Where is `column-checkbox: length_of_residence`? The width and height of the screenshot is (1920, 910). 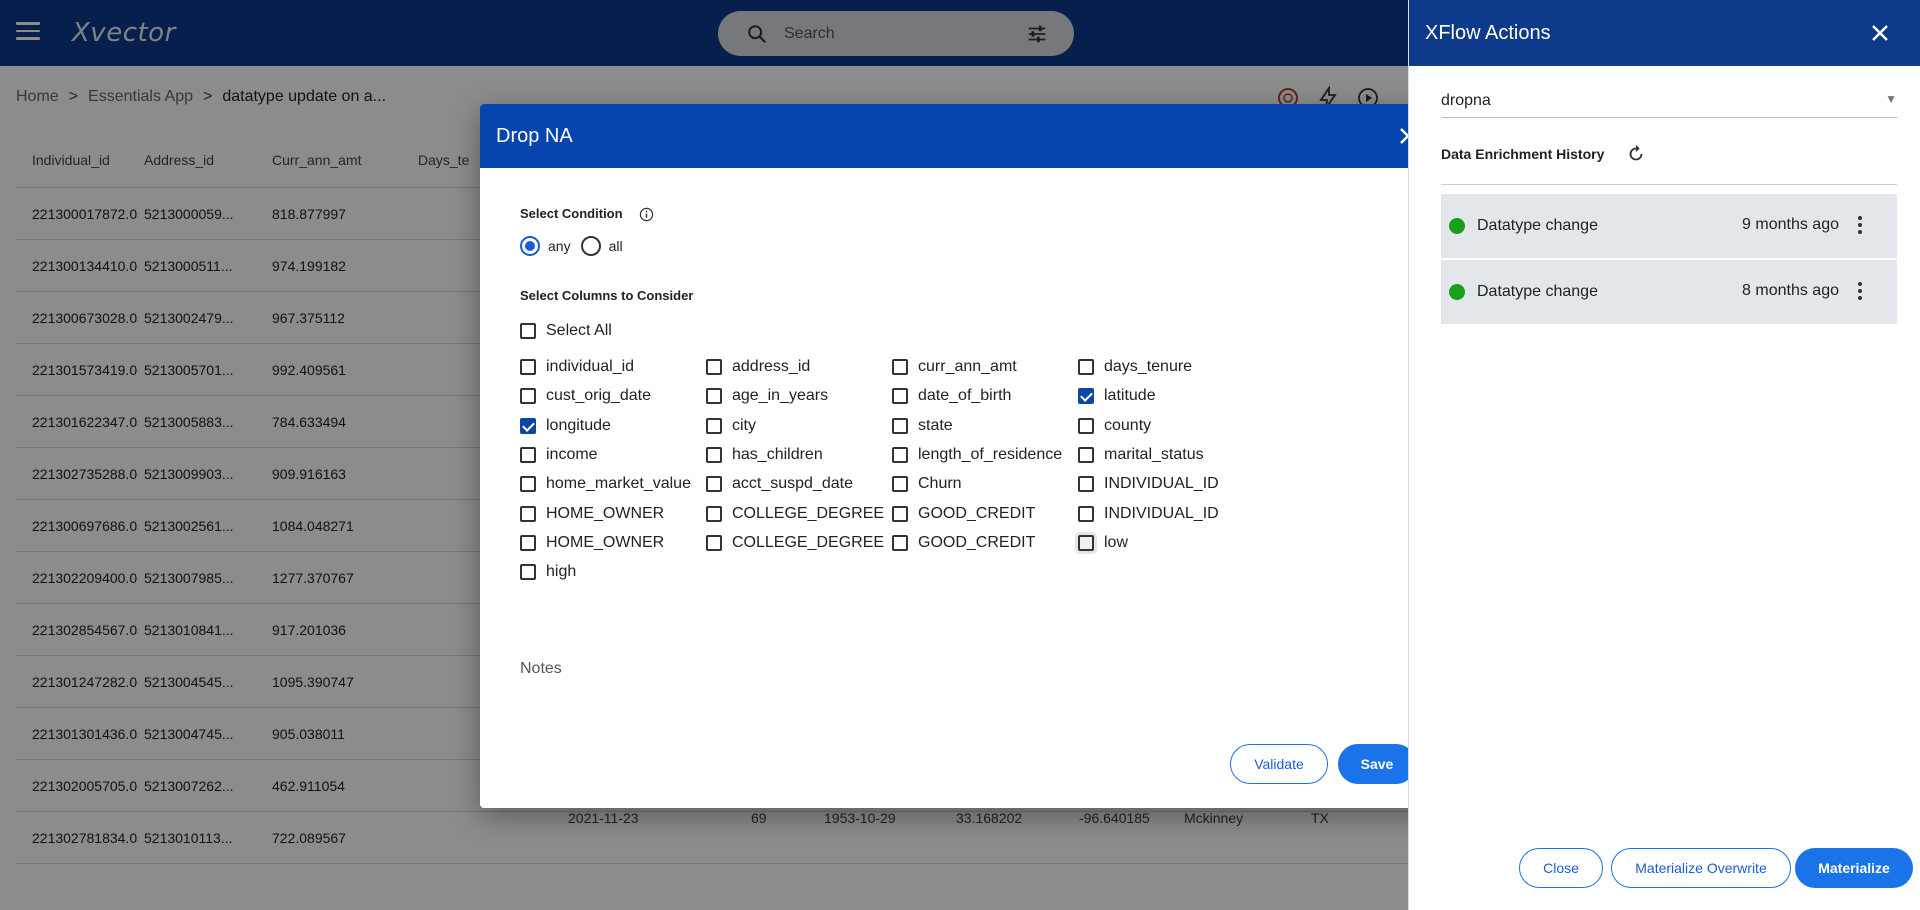
column-checkbox: length_of_residence is located at coordinates (977, 455).